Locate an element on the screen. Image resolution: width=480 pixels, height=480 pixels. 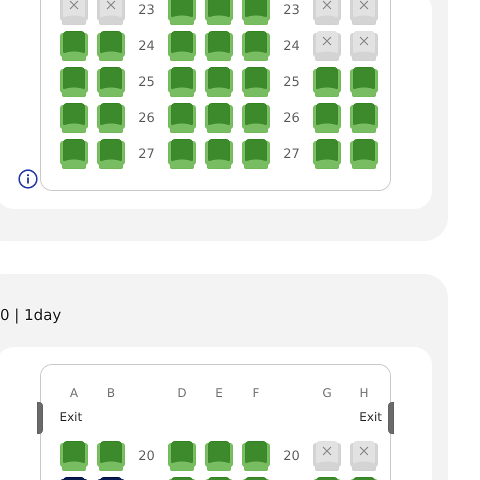
flight-title: 0 | 1day is located at coordinates (31, 315).